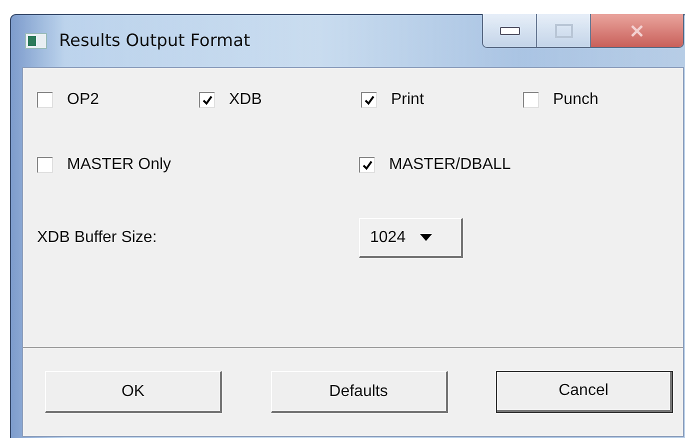 The height and width of the screenshot is (438, 685). I want to click on window-title: Results Output Format, so click(154, 41).